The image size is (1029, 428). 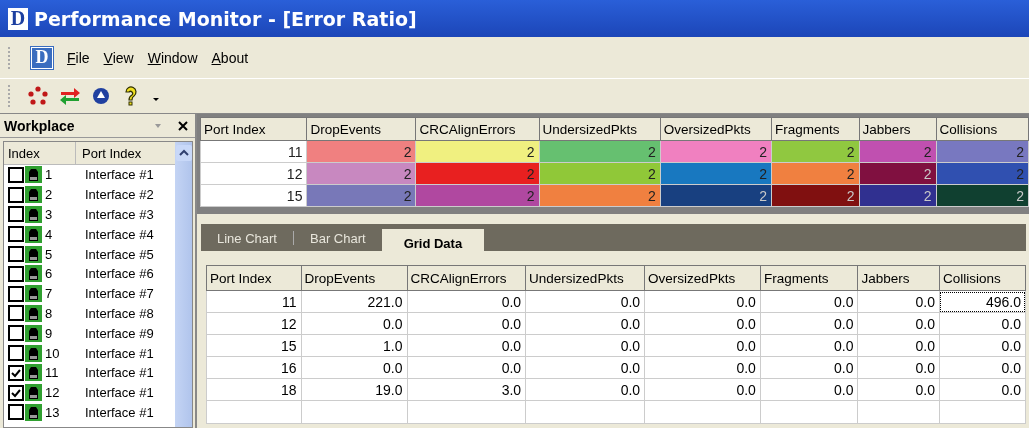 I want to click on interface-name: Interface #3, so click(x=123, y=214).